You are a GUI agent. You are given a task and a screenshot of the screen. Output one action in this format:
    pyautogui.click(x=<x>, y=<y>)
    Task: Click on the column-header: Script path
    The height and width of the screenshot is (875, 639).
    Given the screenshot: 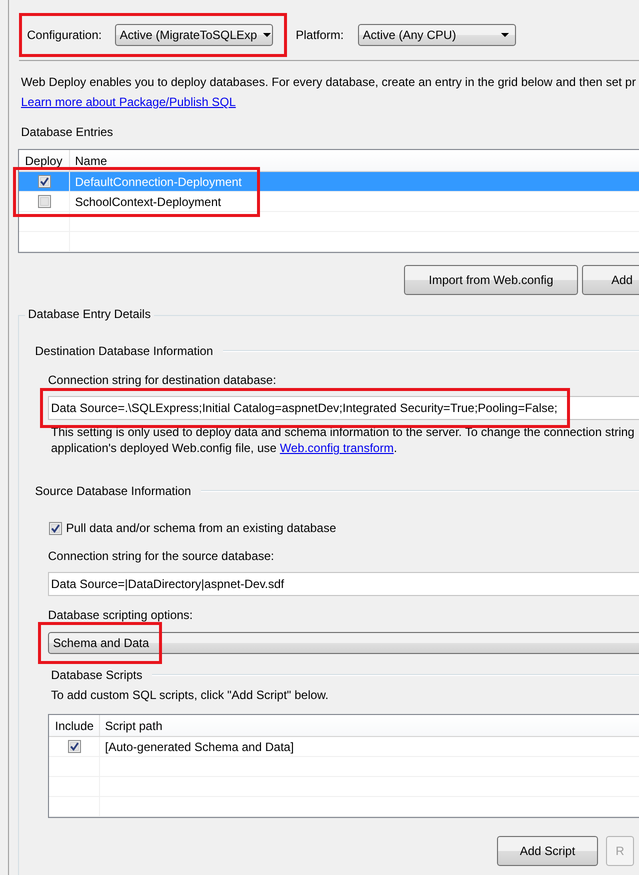 What is the action you would take?
    pyautogui.click(x=133, y=725)
    